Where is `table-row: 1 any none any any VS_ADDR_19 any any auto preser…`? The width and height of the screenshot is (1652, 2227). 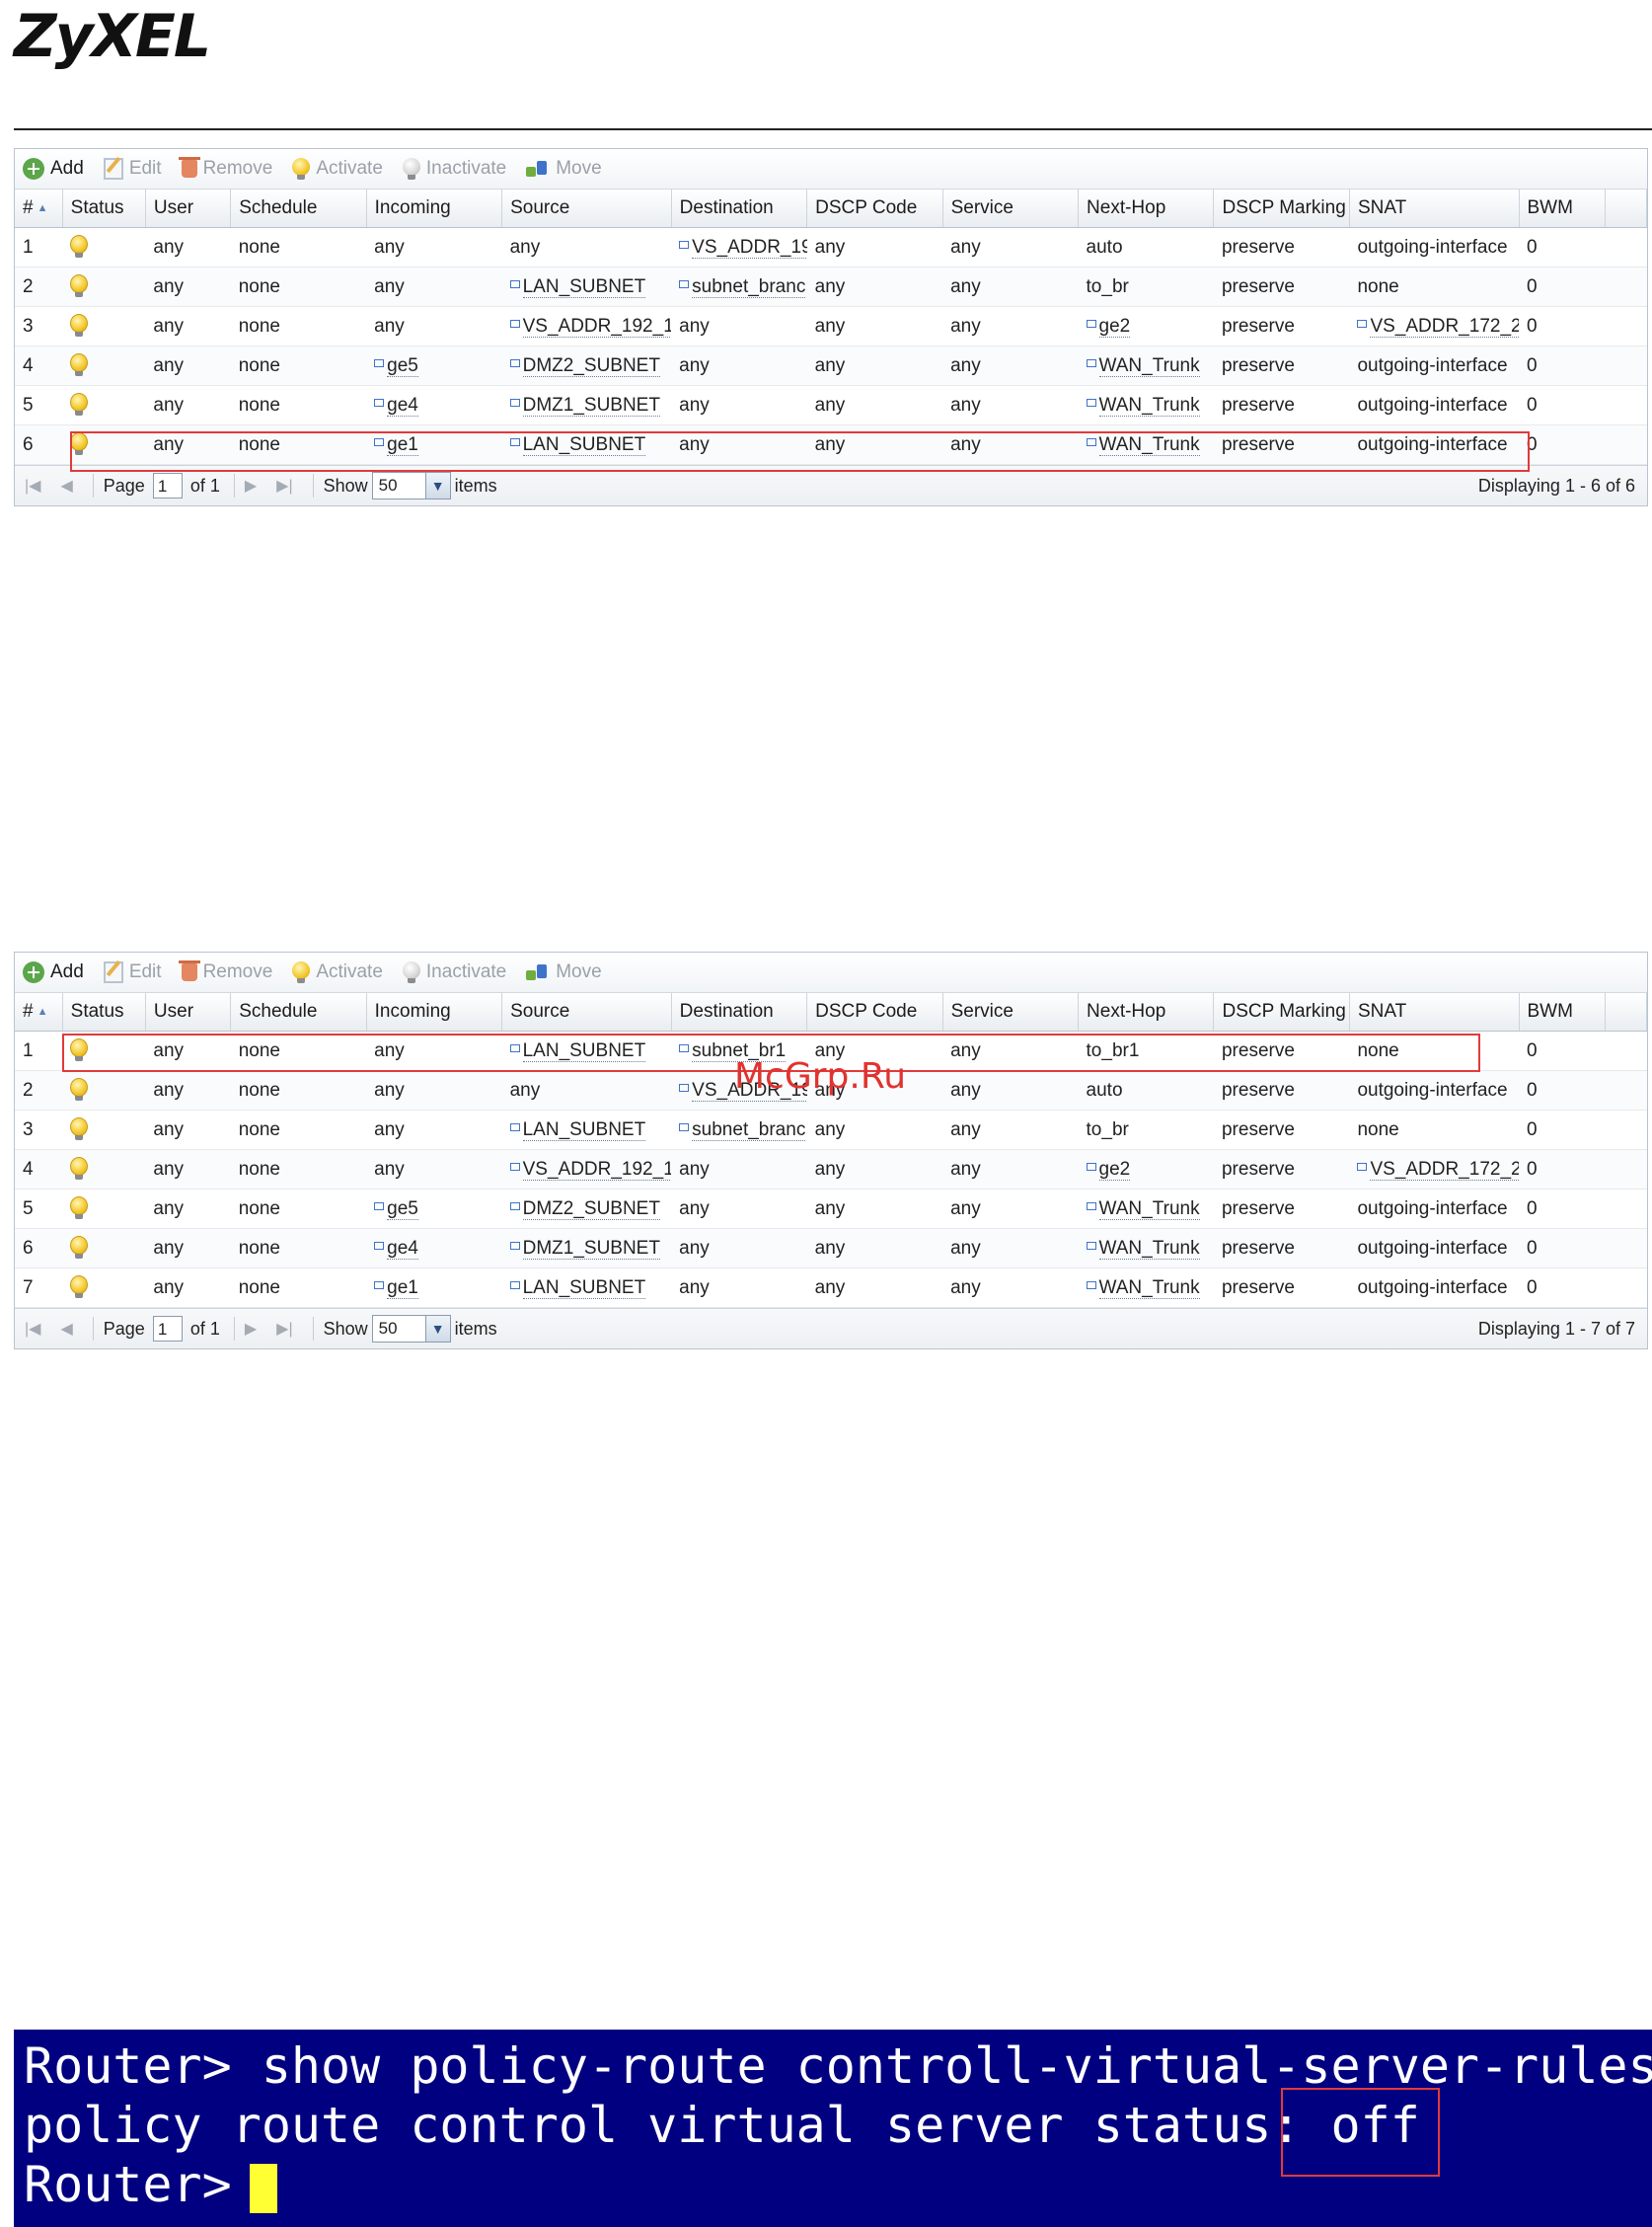
table-row: 1 any none any any VS_ADDR_19 any any auto preser… is located at coordinates (831, 247).